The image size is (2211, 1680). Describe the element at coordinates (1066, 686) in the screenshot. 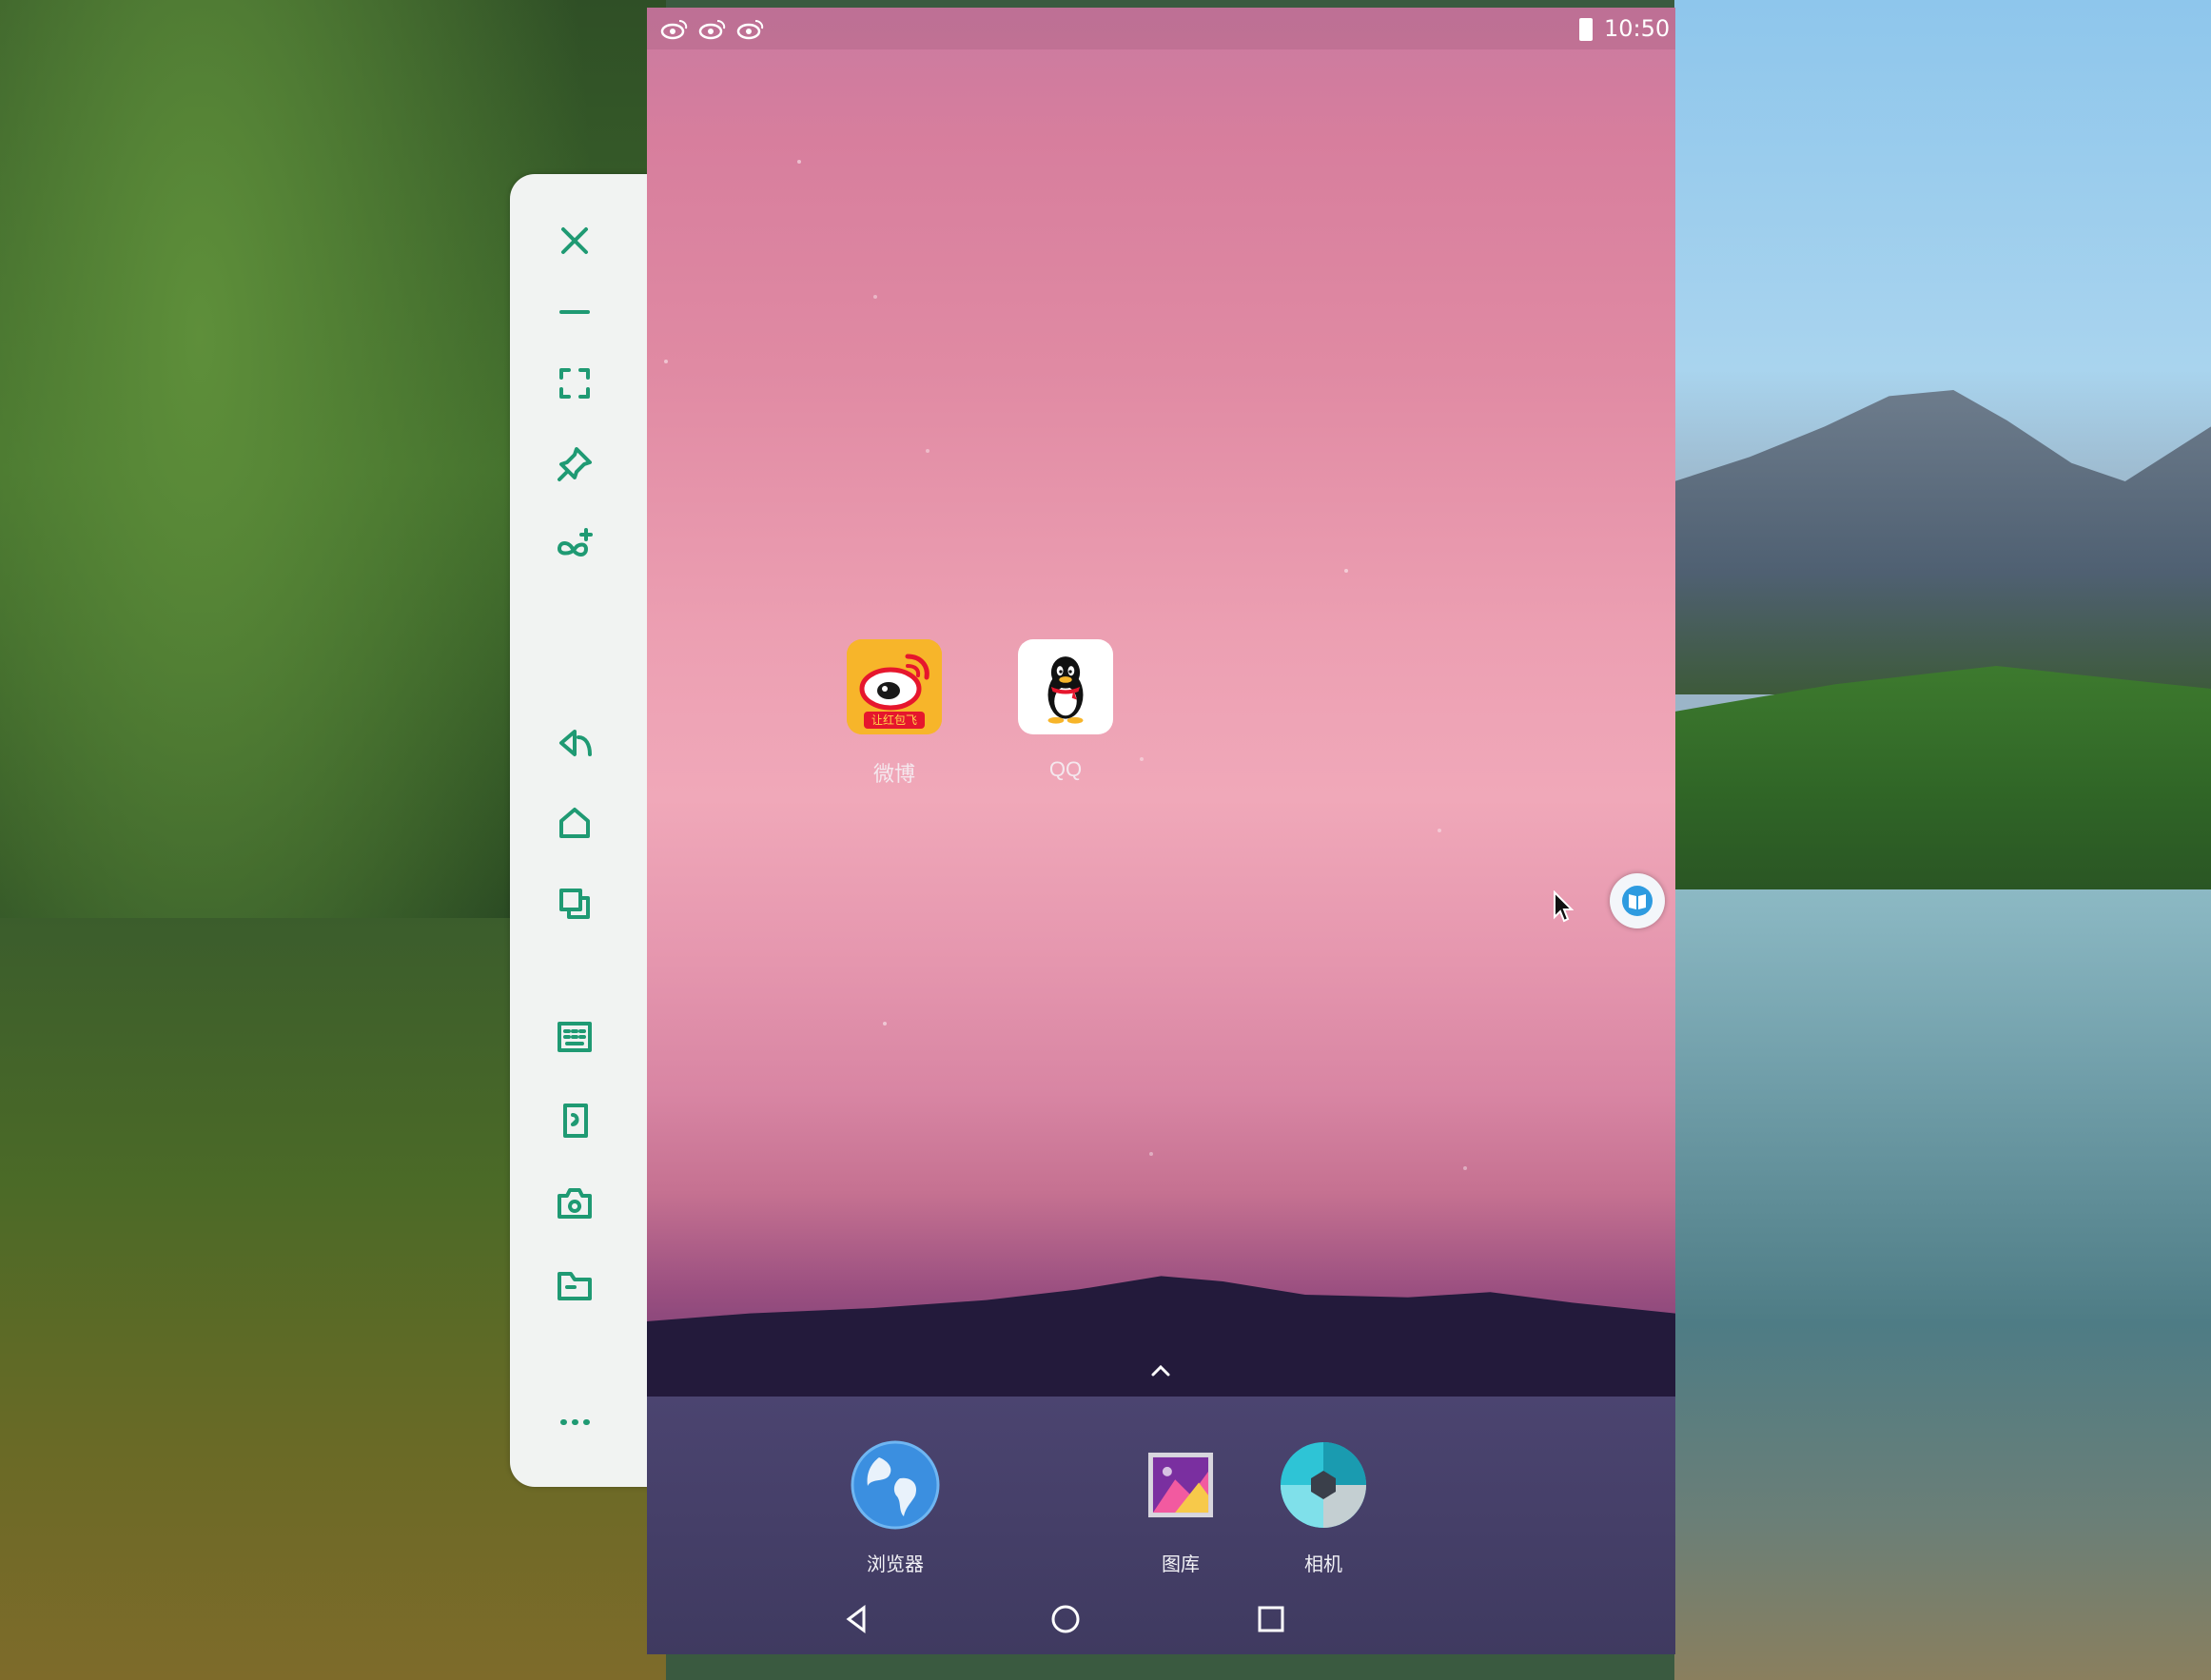

I see `qq-app-icon` at that location.